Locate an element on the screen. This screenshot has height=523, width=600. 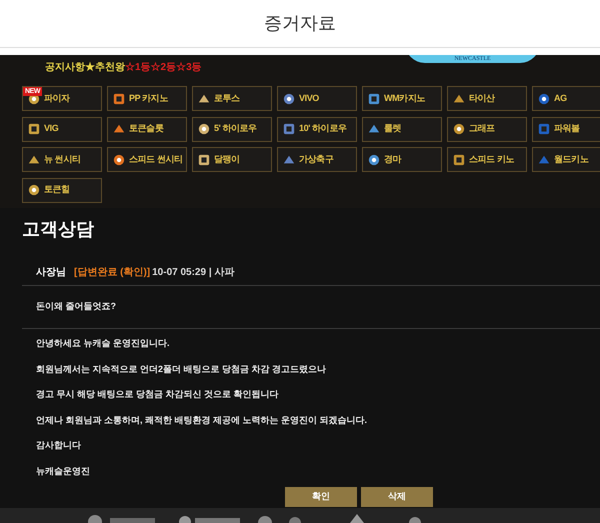
status-label: [답변완료 (확인)] is located at coordinates (112, 273).